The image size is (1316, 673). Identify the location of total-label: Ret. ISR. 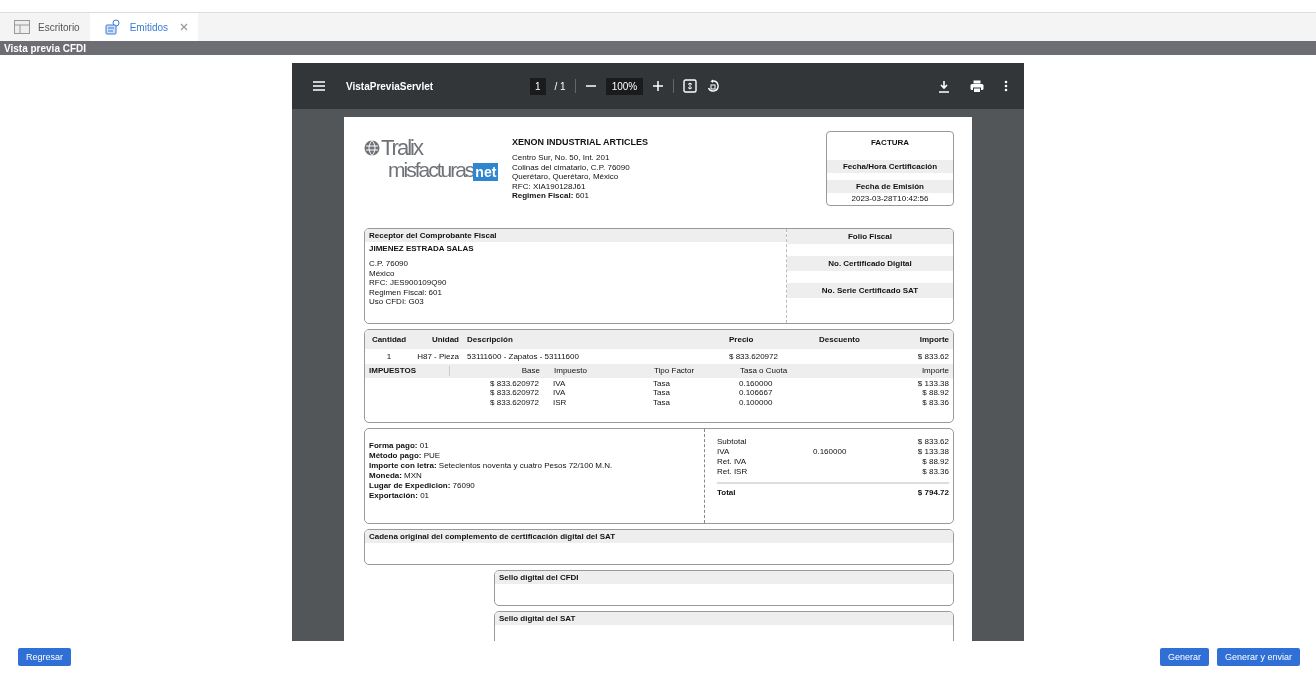
(733, 472).